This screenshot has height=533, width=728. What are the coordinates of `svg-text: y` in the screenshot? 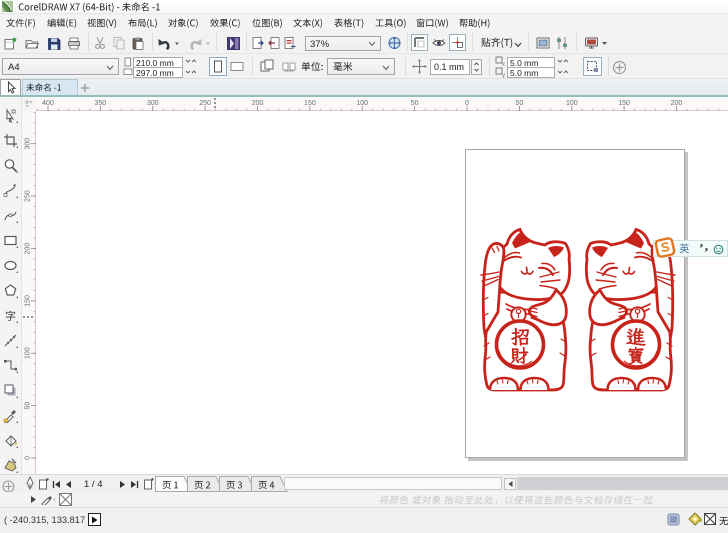 It's located at (503, 75).